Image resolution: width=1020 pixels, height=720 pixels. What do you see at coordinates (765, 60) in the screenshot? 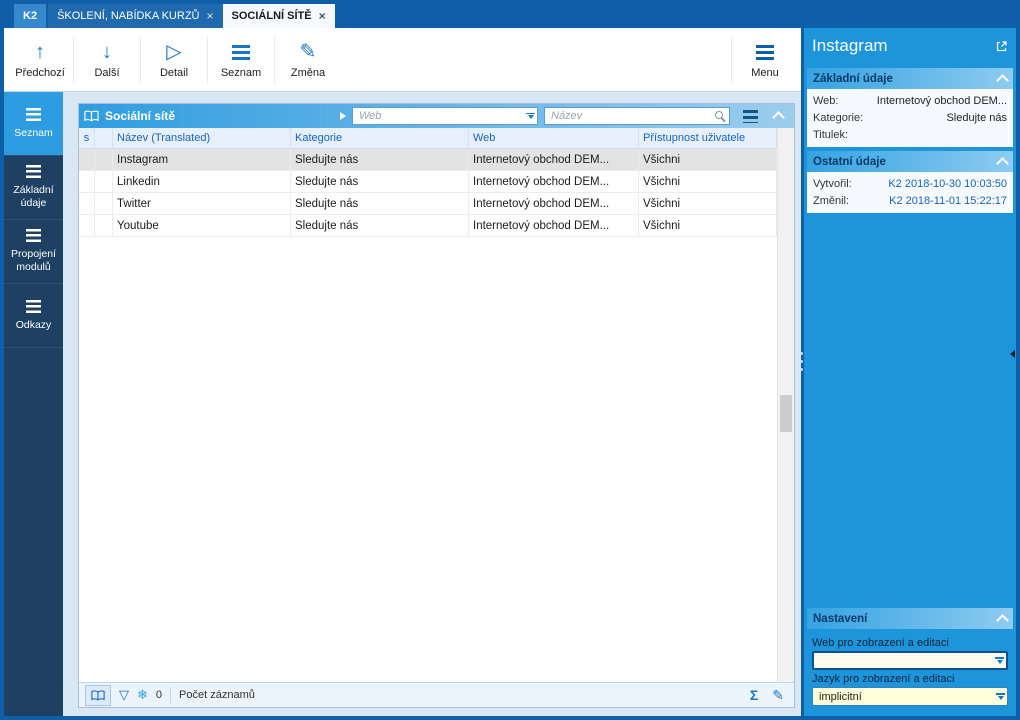
I see `menu-button: Menu` at bounding box center [765, 60].